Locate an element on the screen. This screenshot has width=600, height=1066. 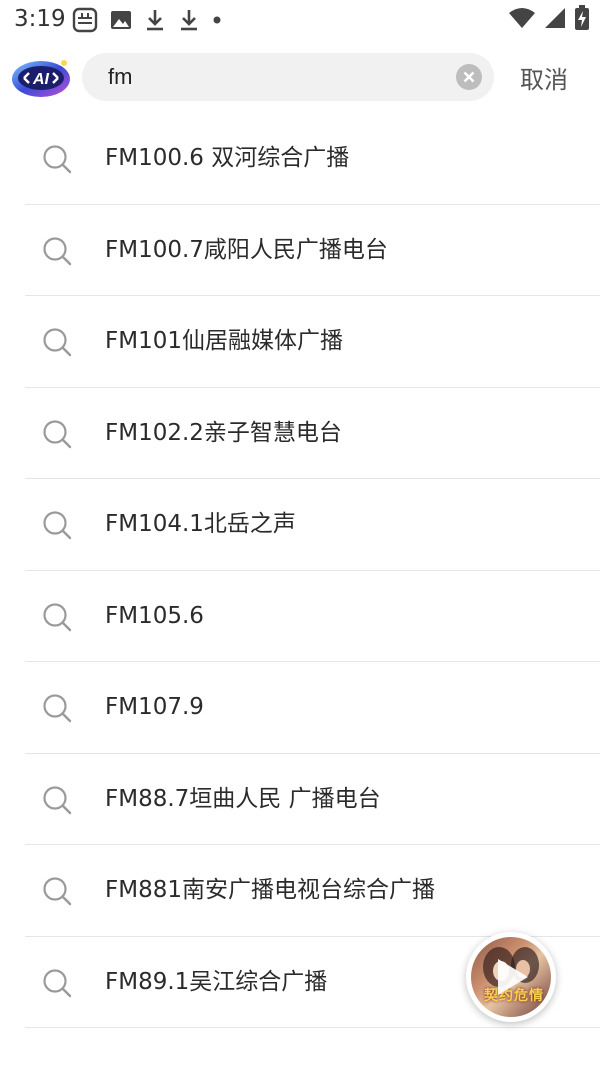
suggestion-item: FM100.7咸阳人民广播电台 is located at coordinates (300, 250).